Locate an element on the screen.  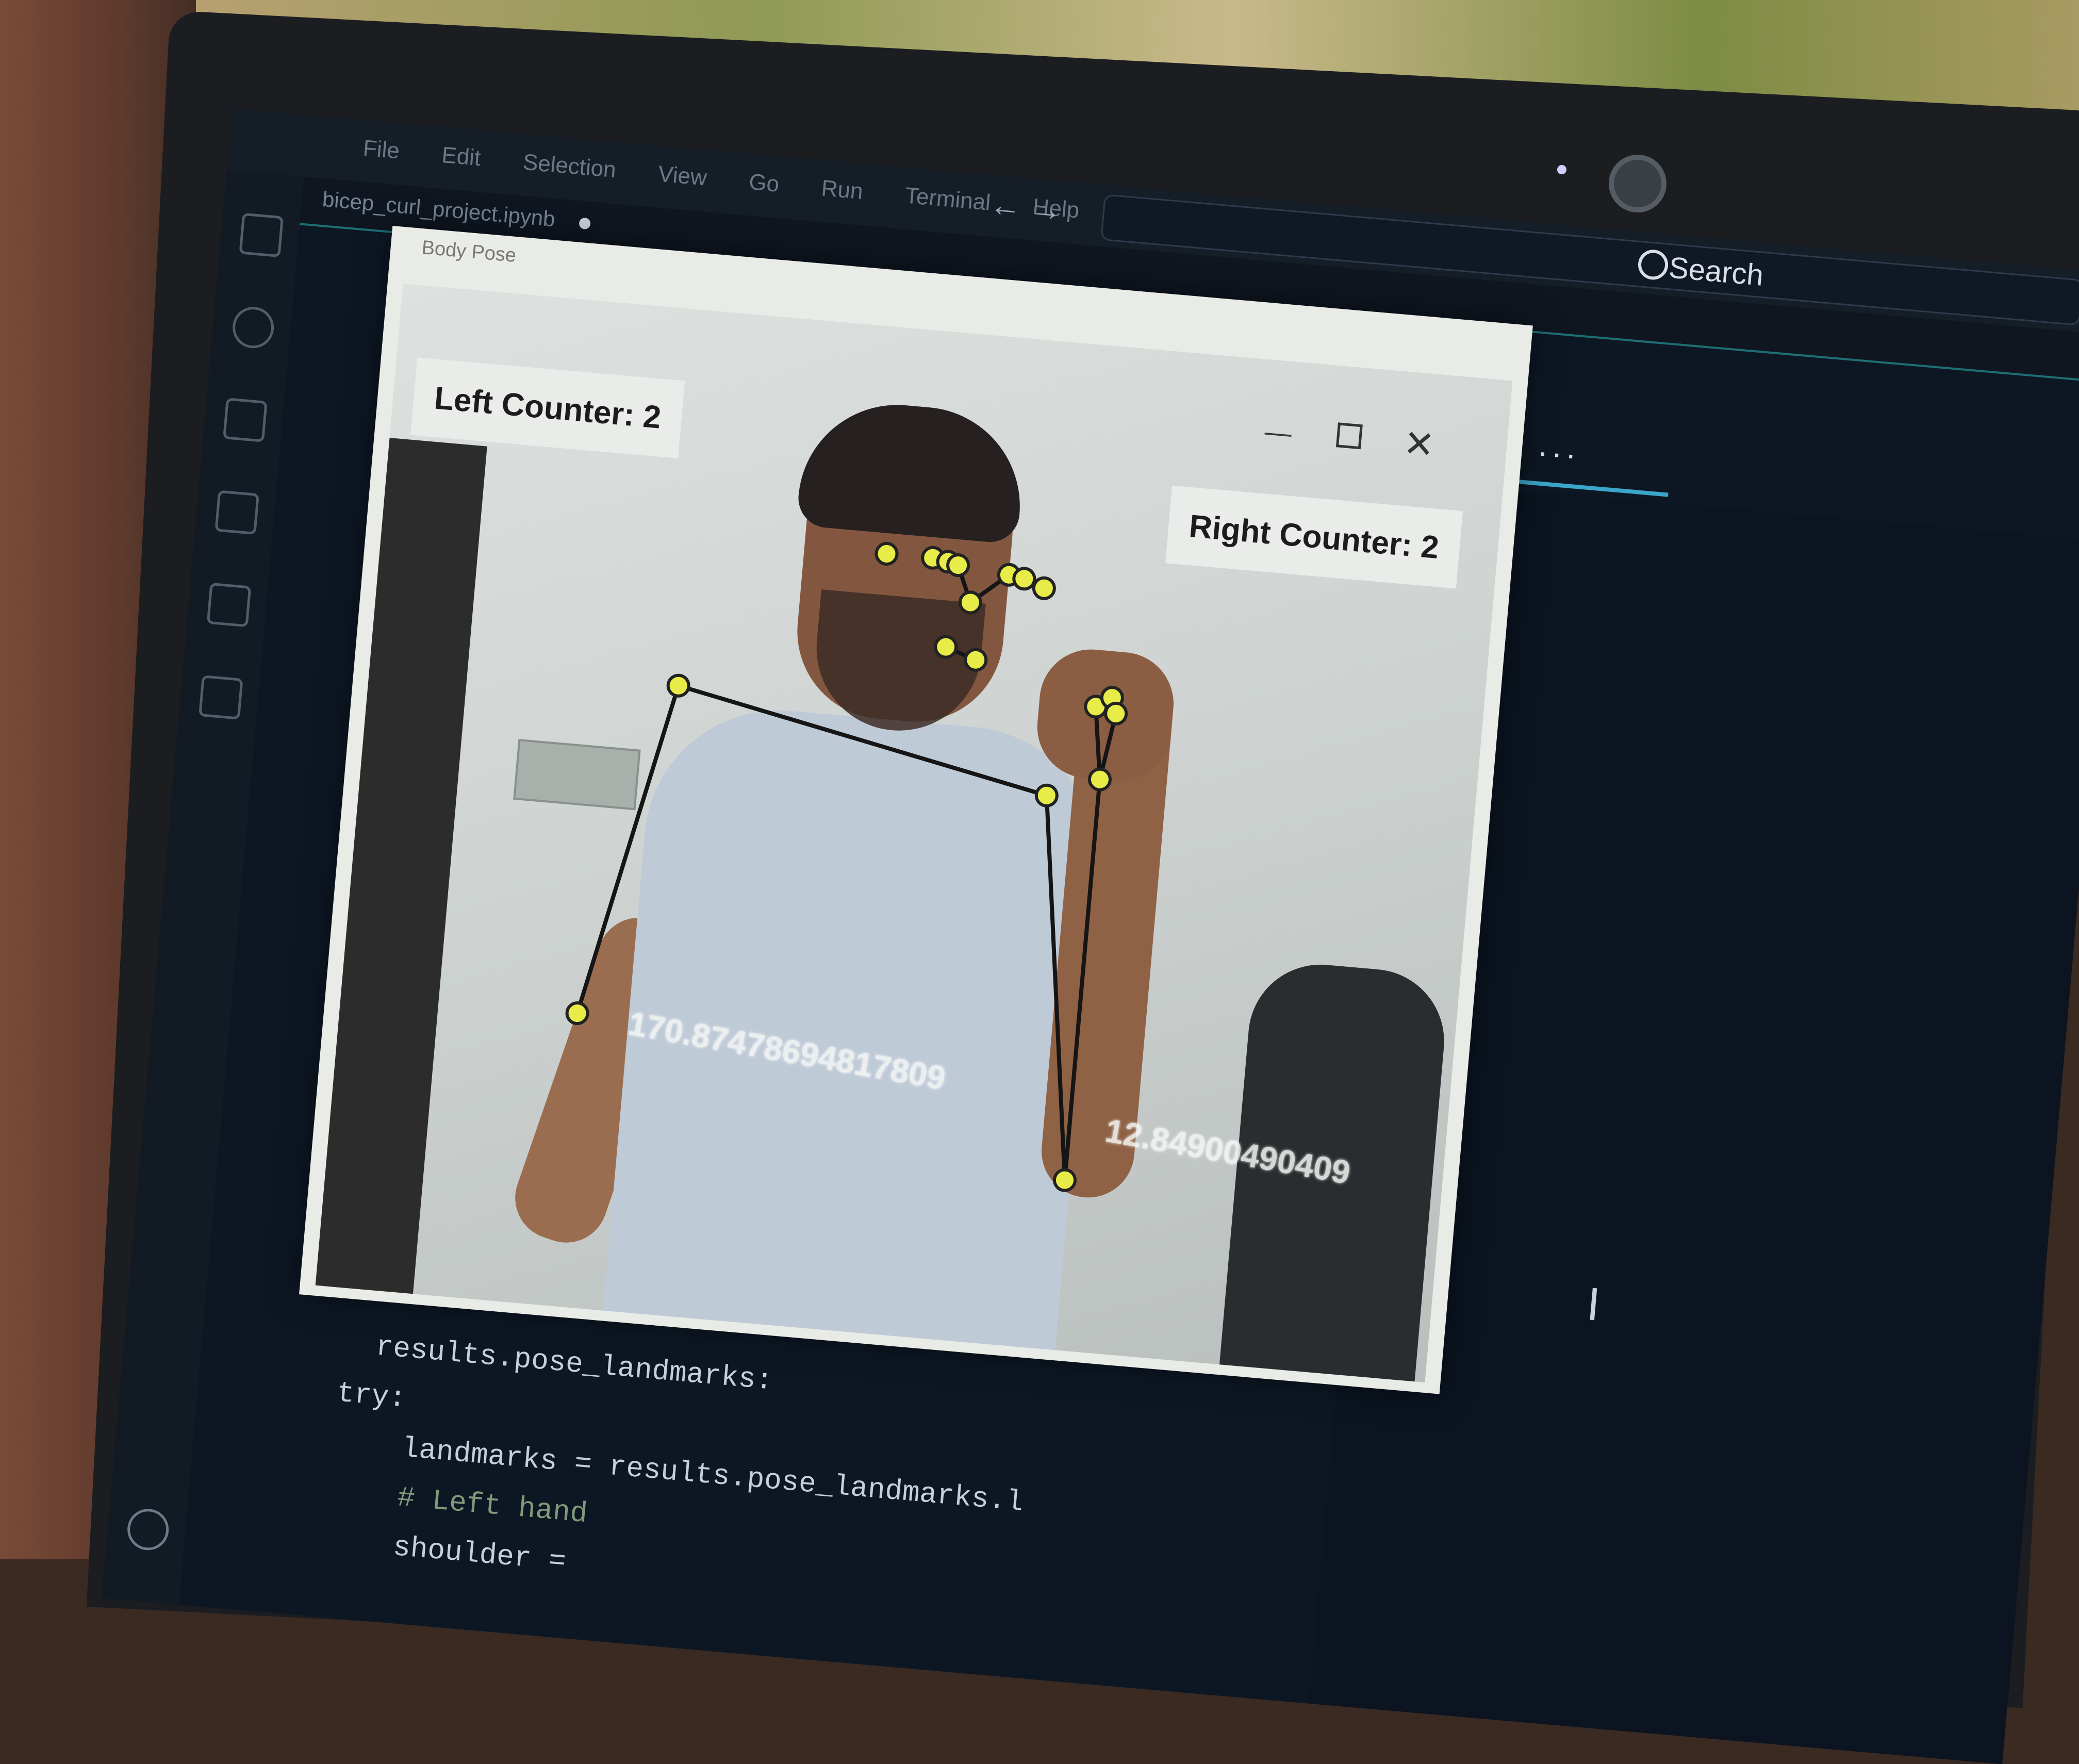
skeleton-bones is located at coordinates (846, 872).